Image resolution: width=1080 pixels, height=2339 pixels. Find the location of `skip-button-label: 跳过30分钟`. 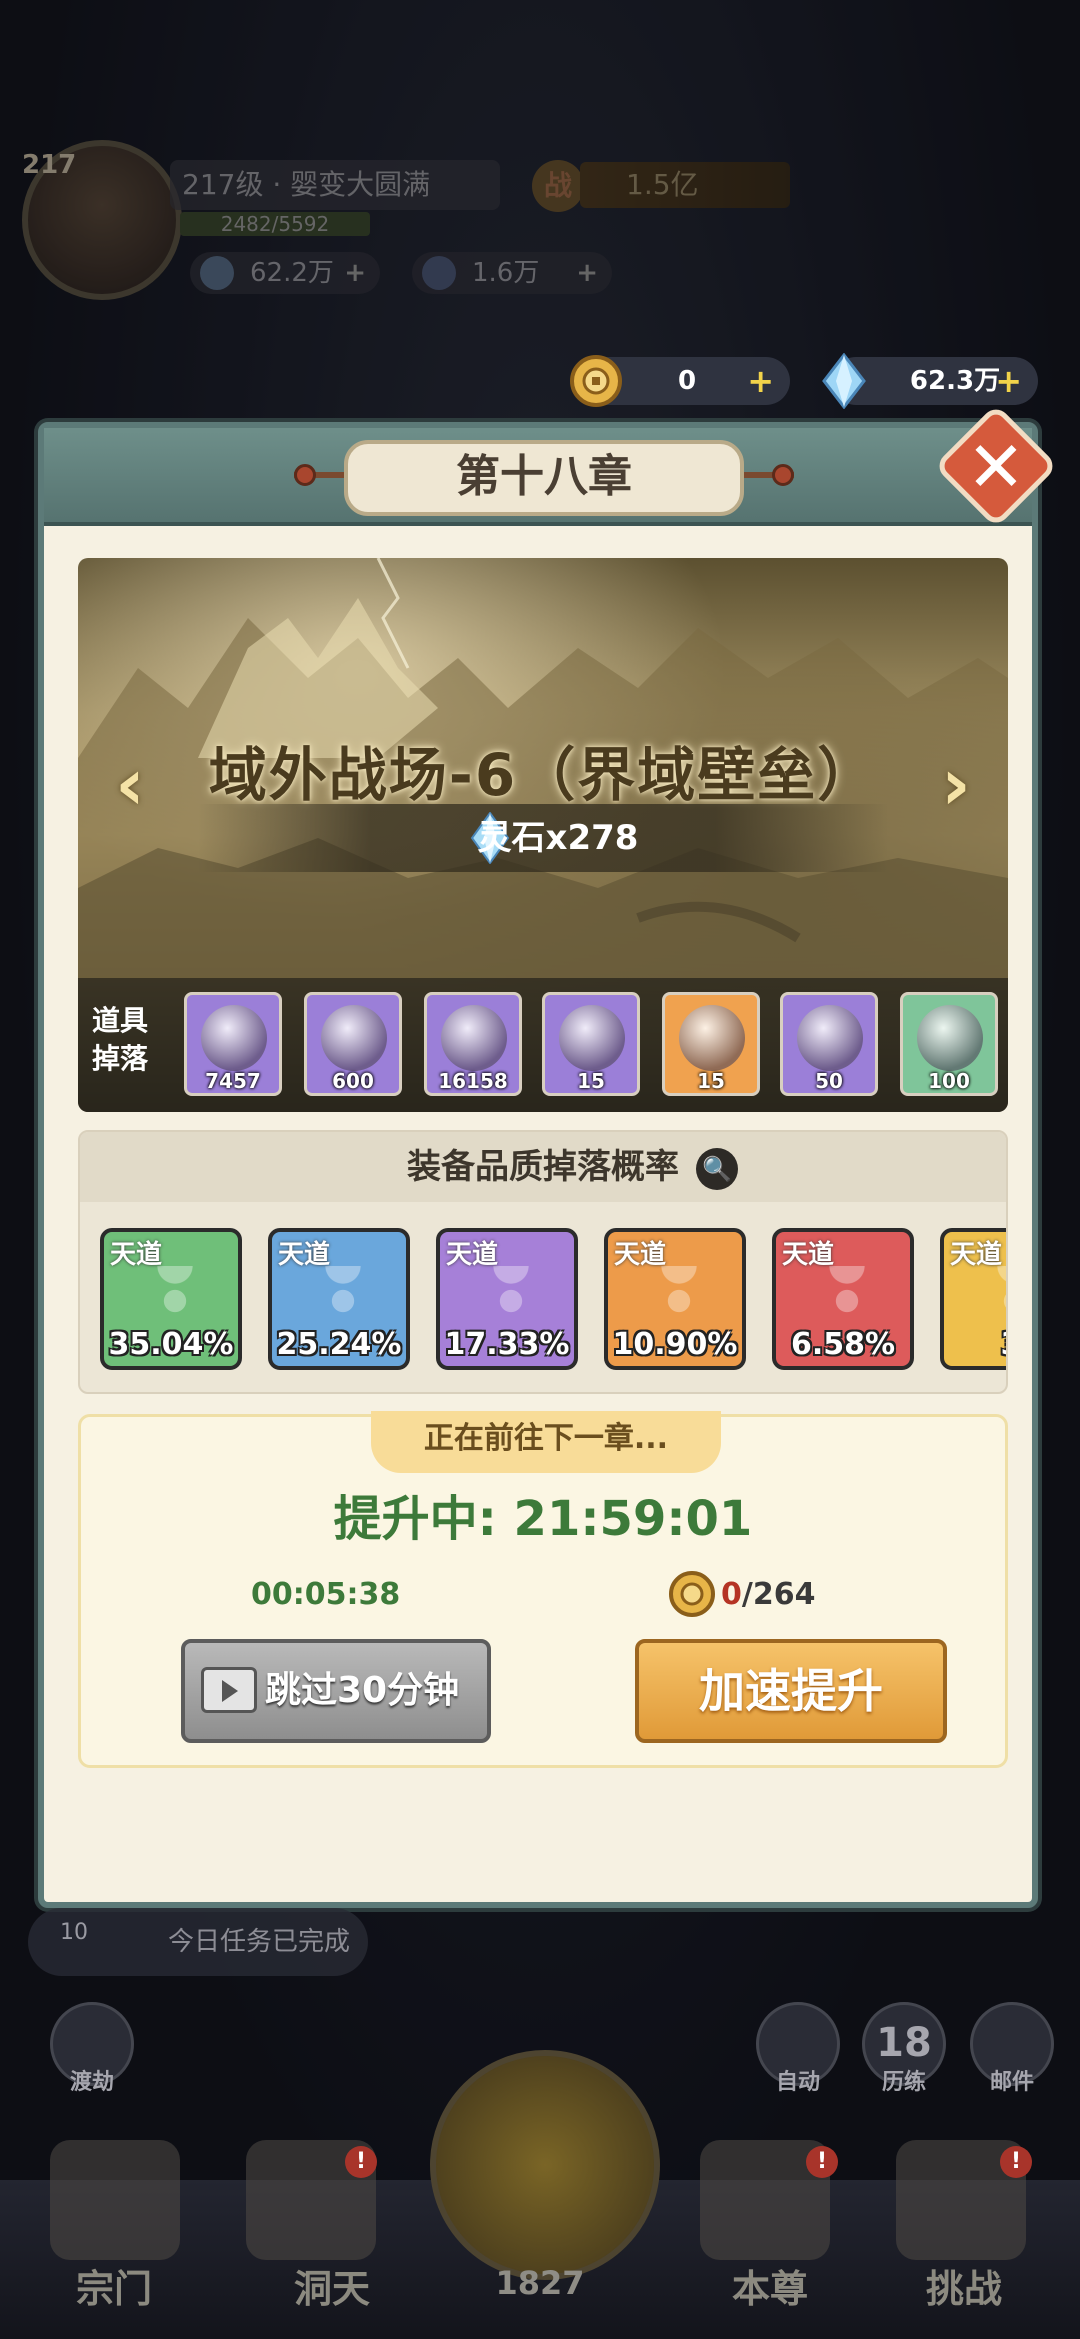

skip-button-label: 跳过30分钟 is located at coordinates (362, 1690).